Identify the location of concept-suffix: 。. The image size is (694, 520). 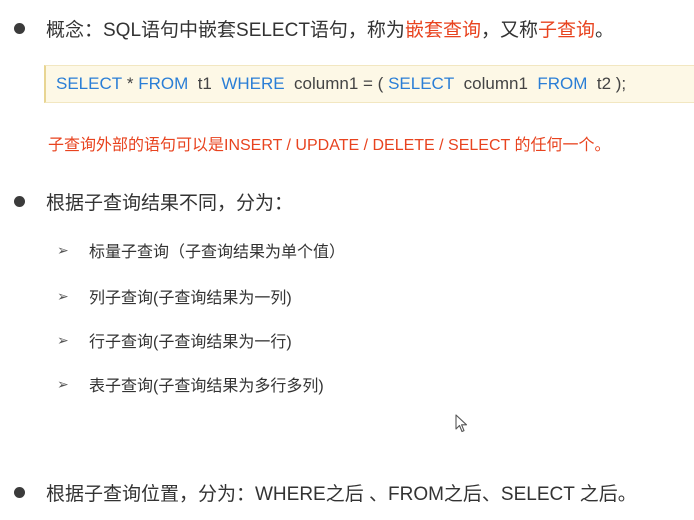
(604, 30).